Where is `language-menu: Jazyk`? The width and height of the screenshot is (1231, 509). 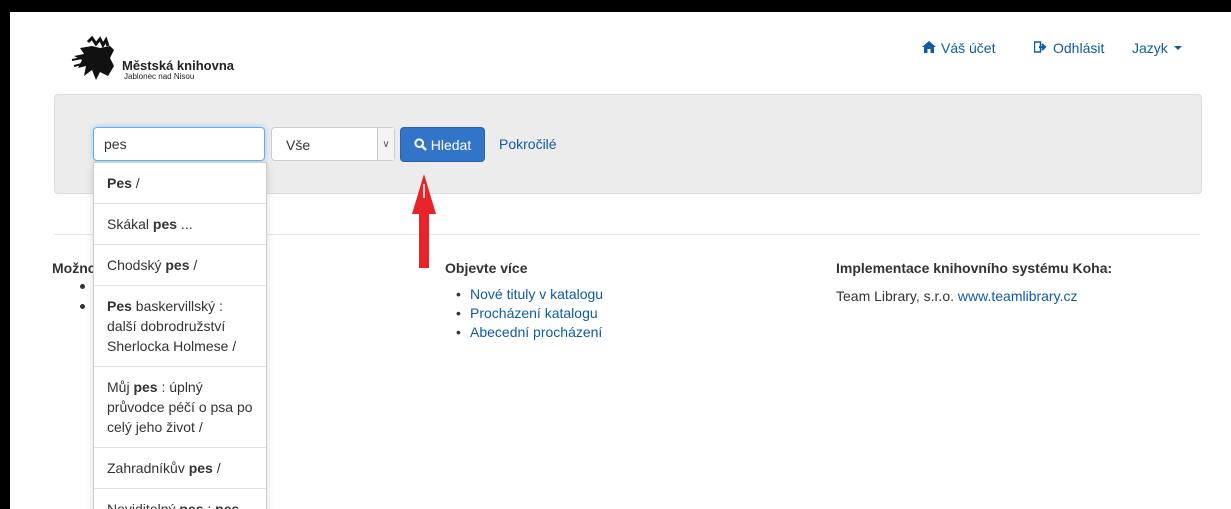 language-menu: Jazyk is located at coordinates (1157, 48).